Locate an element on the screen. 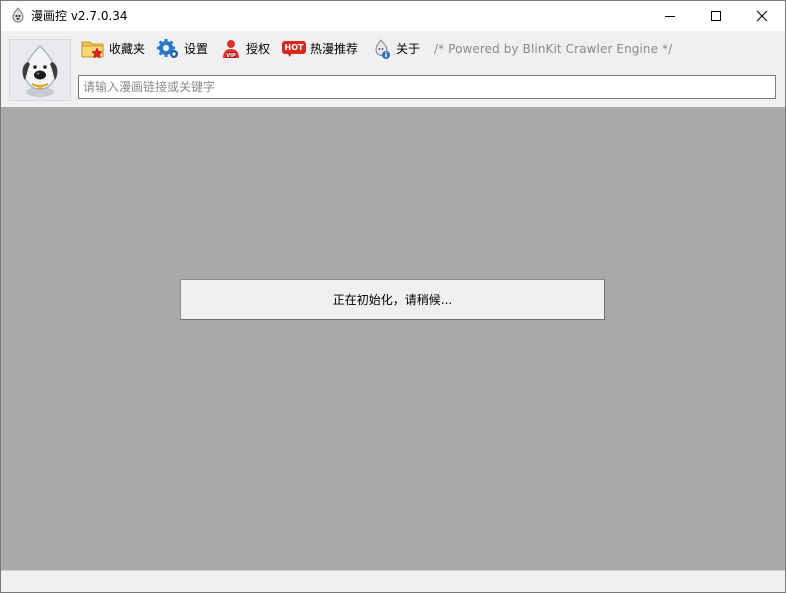 This screenshot has height=593, width=786. info-icon is located at coordinates (382, 49).